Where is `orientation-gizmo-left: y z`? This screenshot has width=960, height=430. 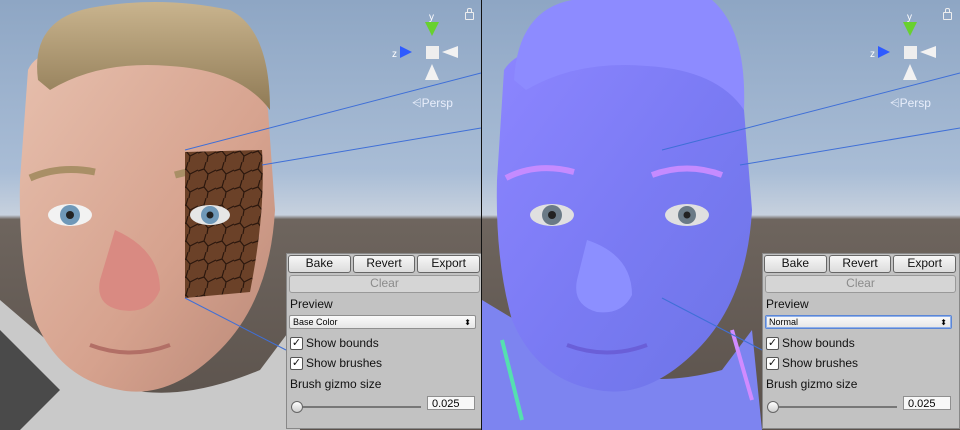 orientation-gizmo-left: y z is located at coordinates (425, 46).